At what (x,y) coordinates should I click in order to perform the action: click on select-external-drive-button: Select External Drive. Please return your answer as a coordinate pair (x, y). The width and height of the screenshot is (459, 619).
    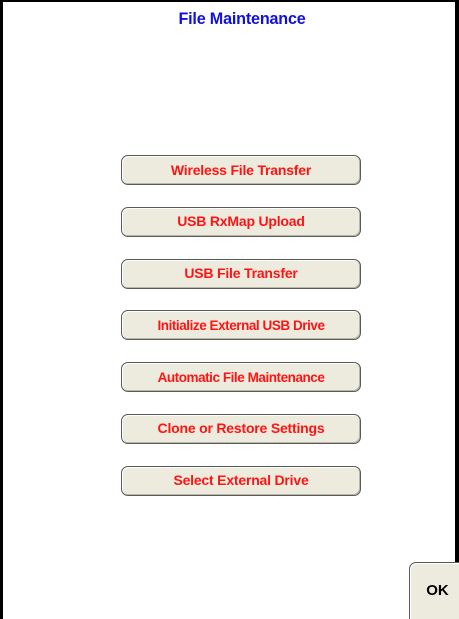
    Looking at the image, I should click on (241, 480).